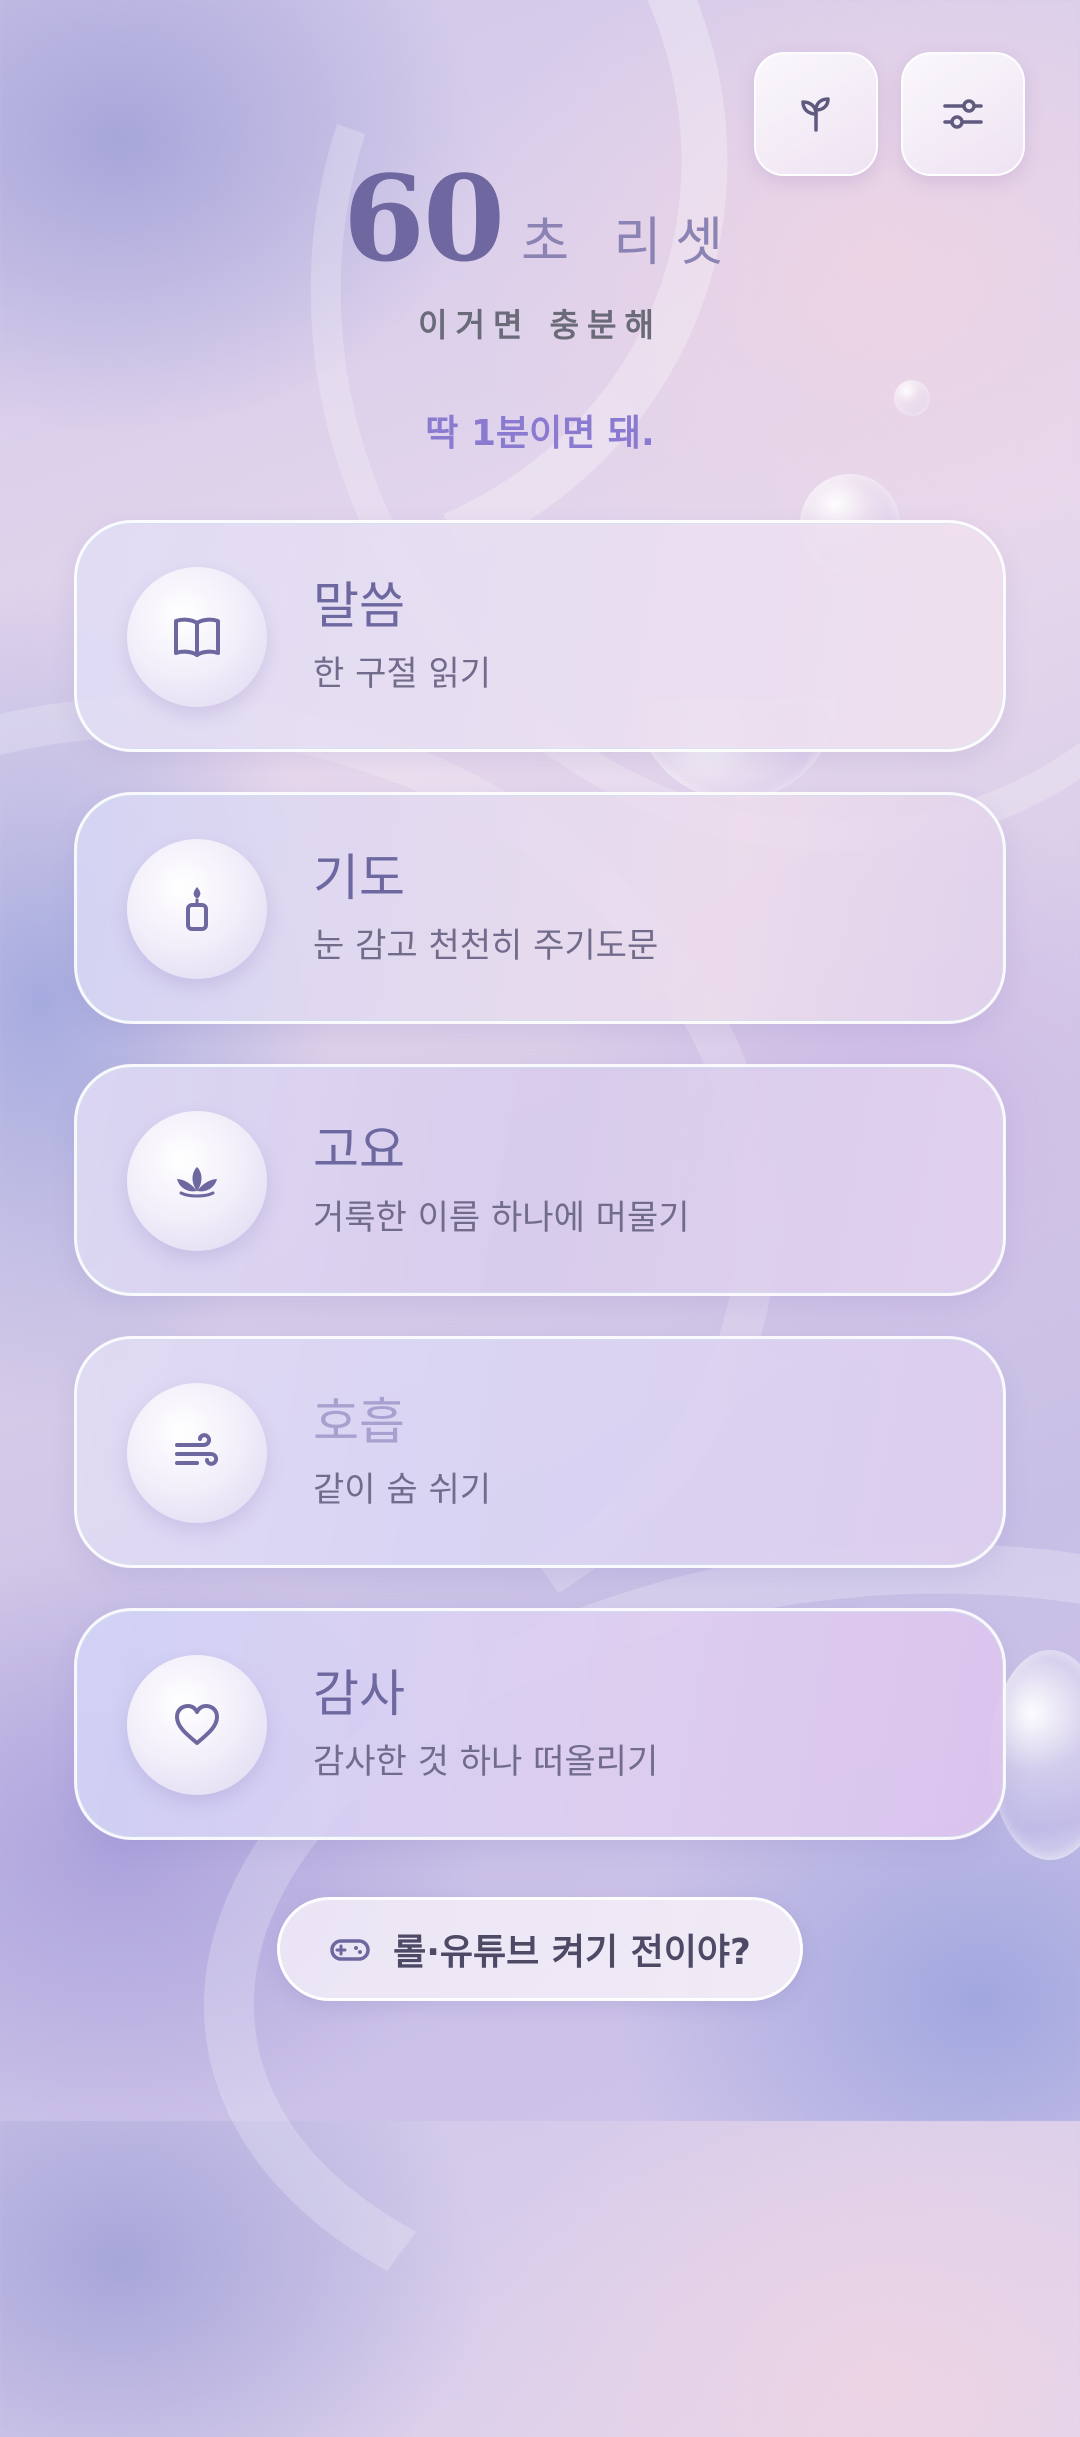 Image resolution: width=1080 pixels, height=2437 pixels. Describe the element at coordinates (359, 1150) in the screenshot. I see `card-title: 고요` at that location.